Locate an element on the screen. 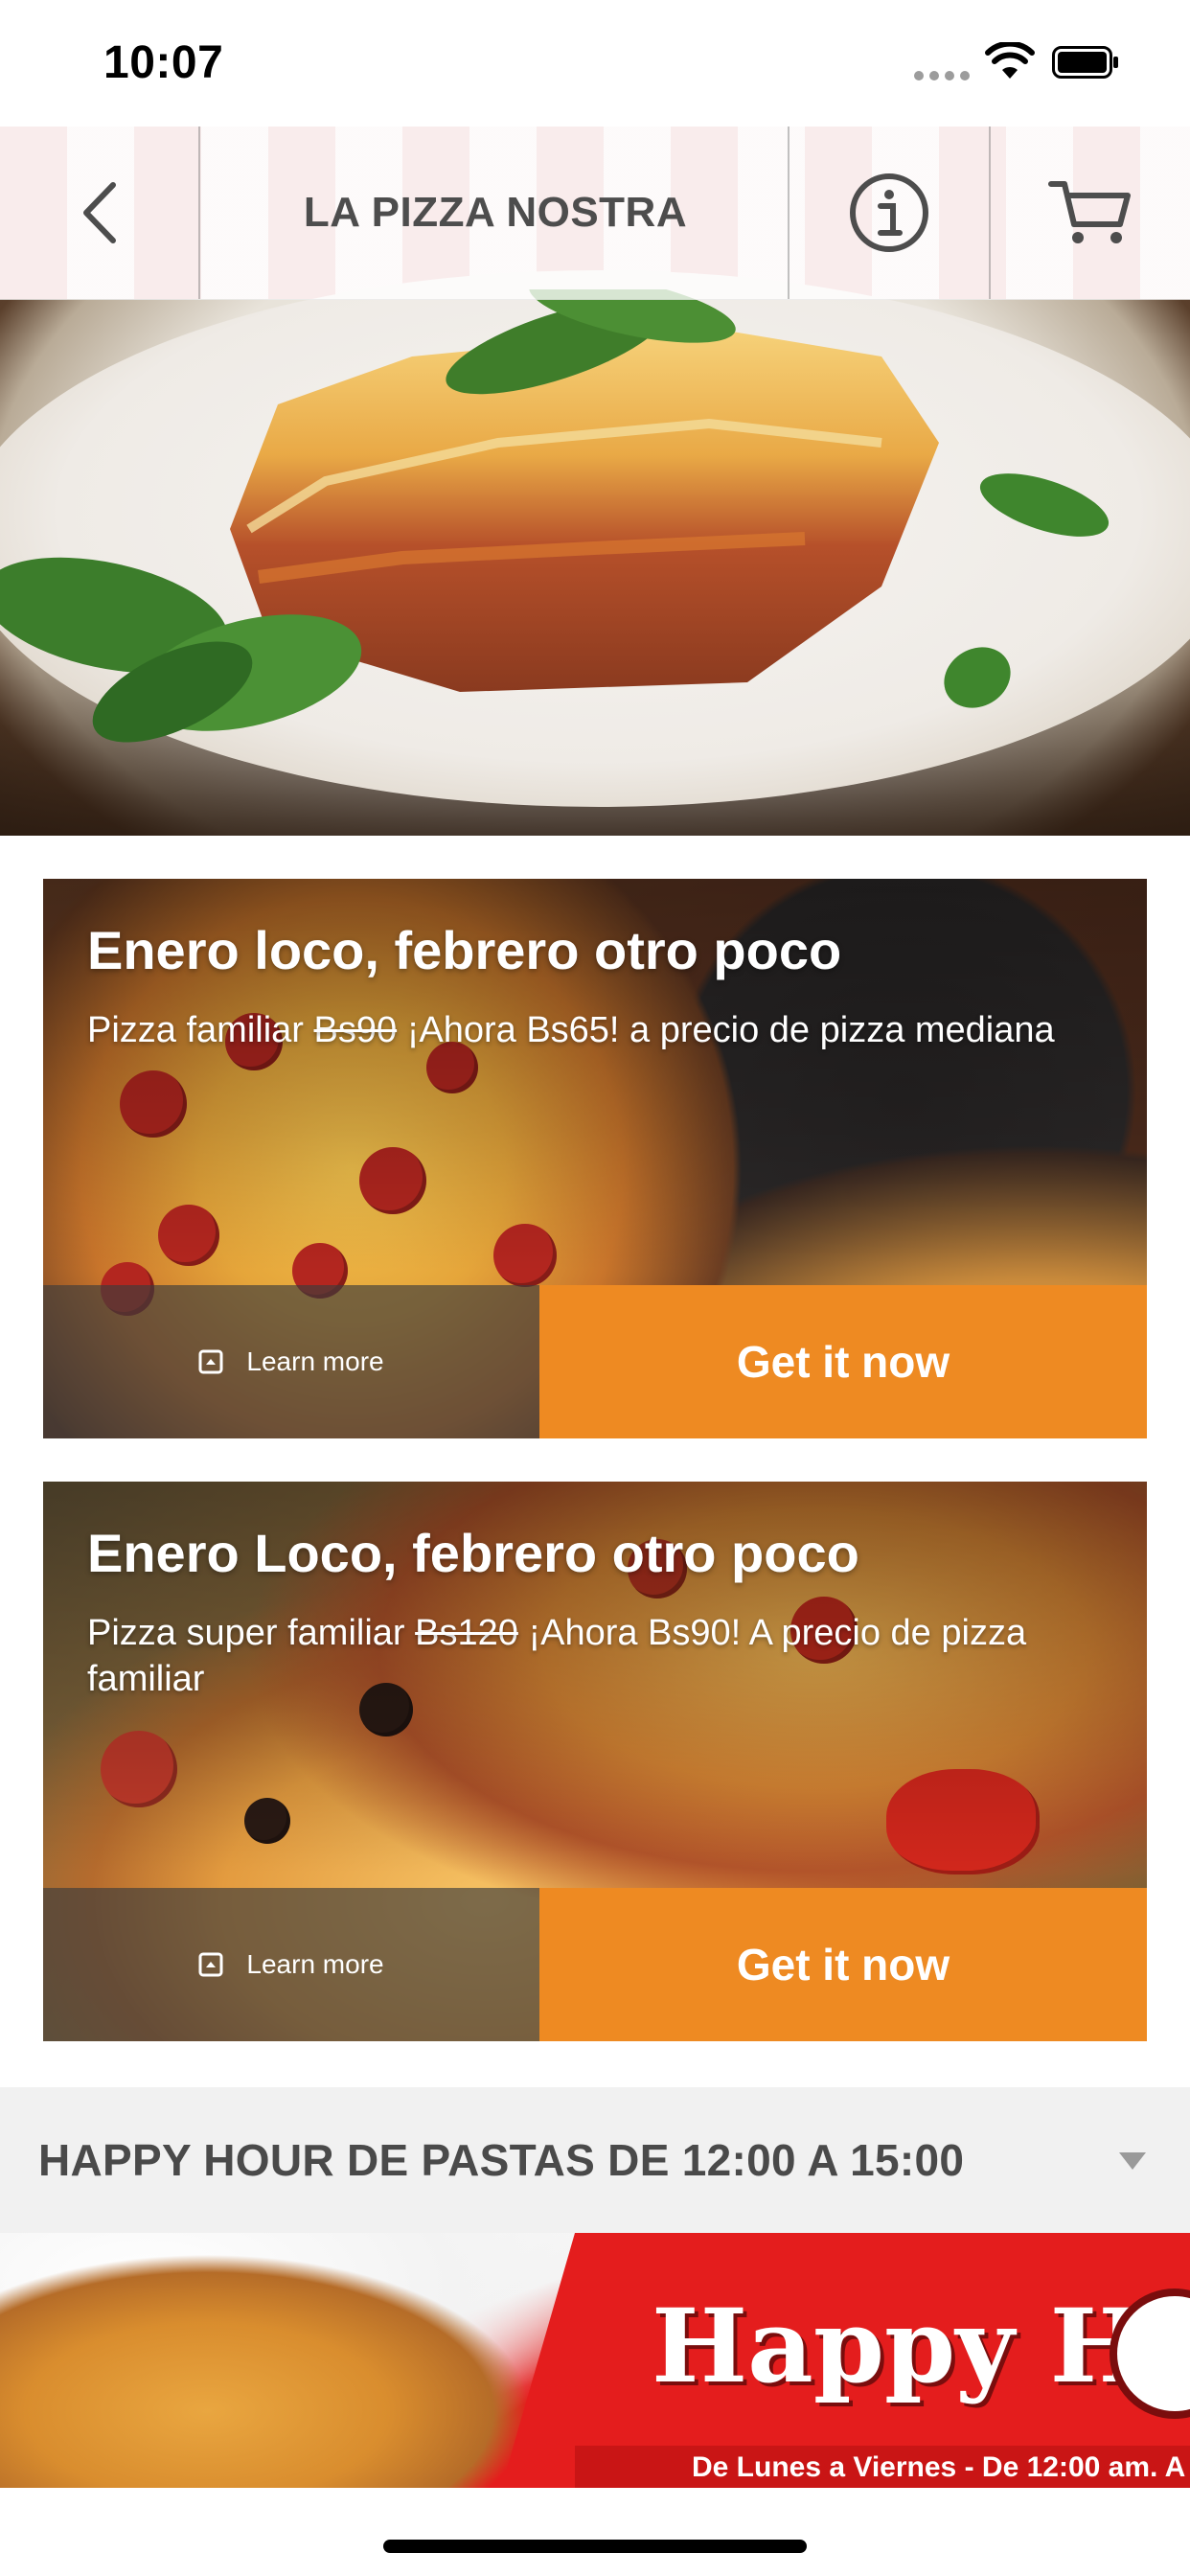 The height and width of the screenshot is (2576, 1190). banner-subtitle: De Lunes a Viernes - De 12:00 am. A is located at coordinates (939, 2467).